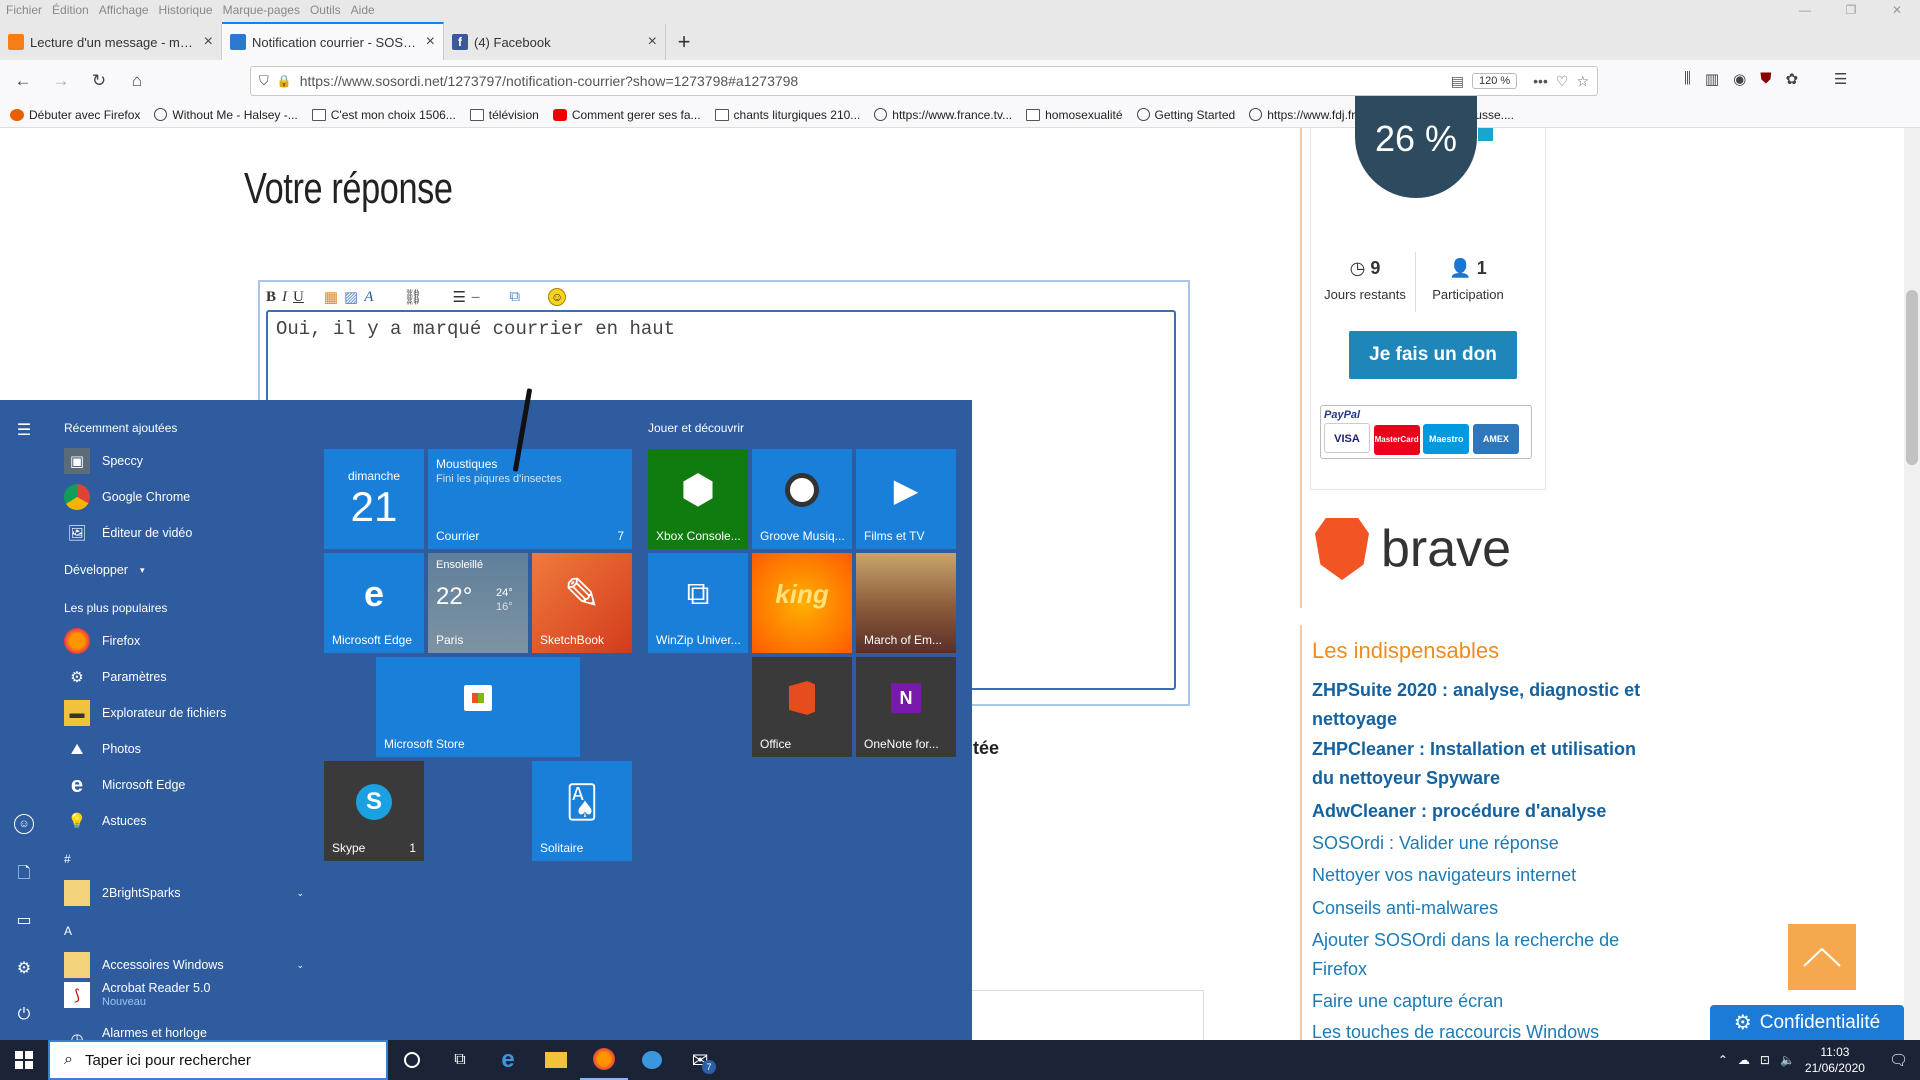  I want to click on solitaire-tile: 🂡 Solitaire, so click(582, 811).